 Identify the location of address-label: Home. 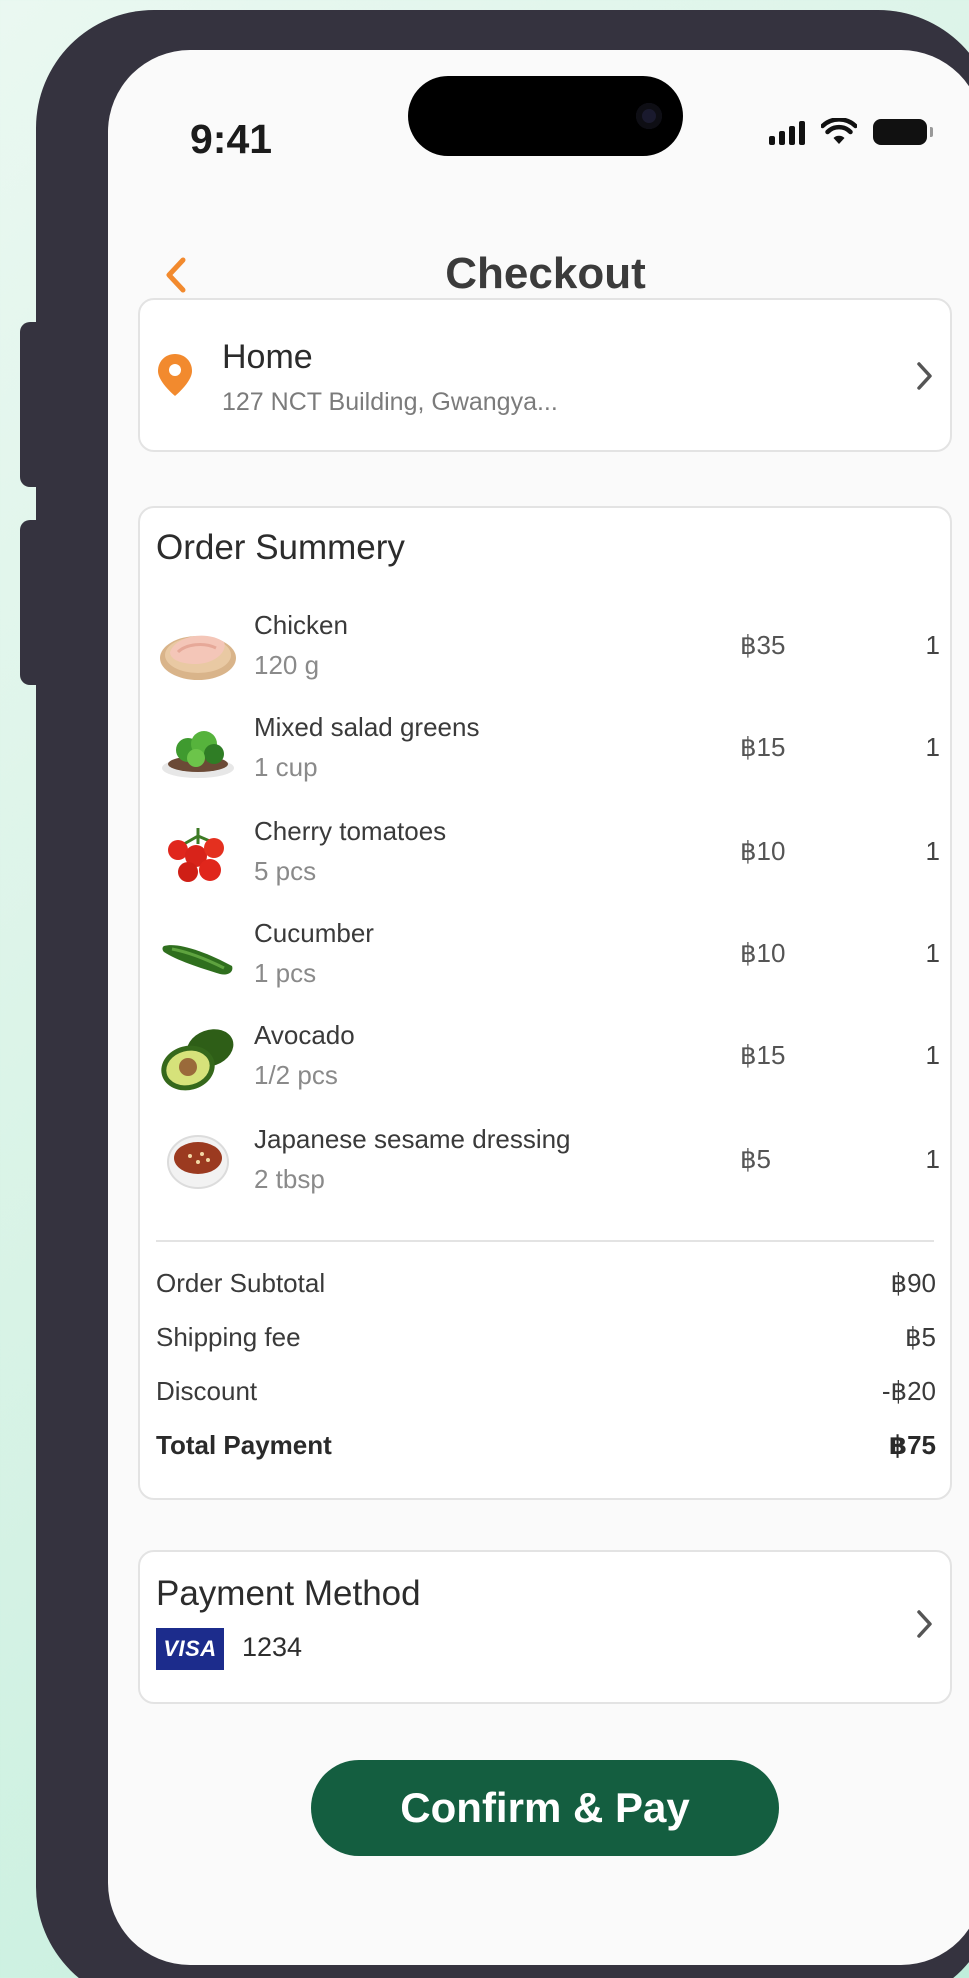
(267, 357).